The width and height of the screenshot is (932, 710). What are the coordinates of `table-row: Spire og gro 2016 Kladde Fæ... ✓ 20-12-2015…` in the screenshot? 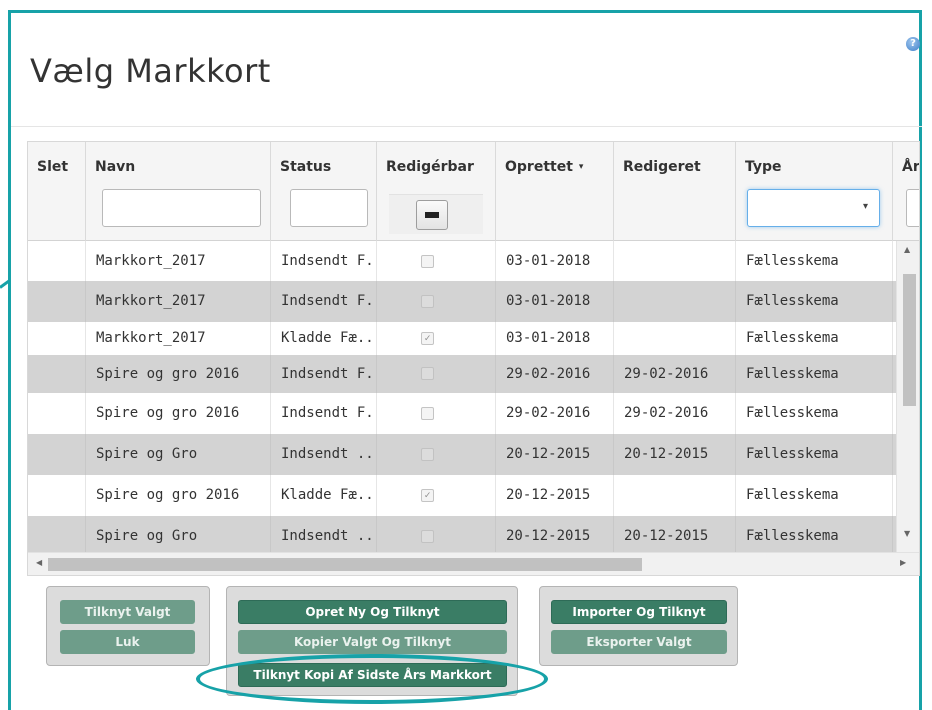 It's located at (462, 495).